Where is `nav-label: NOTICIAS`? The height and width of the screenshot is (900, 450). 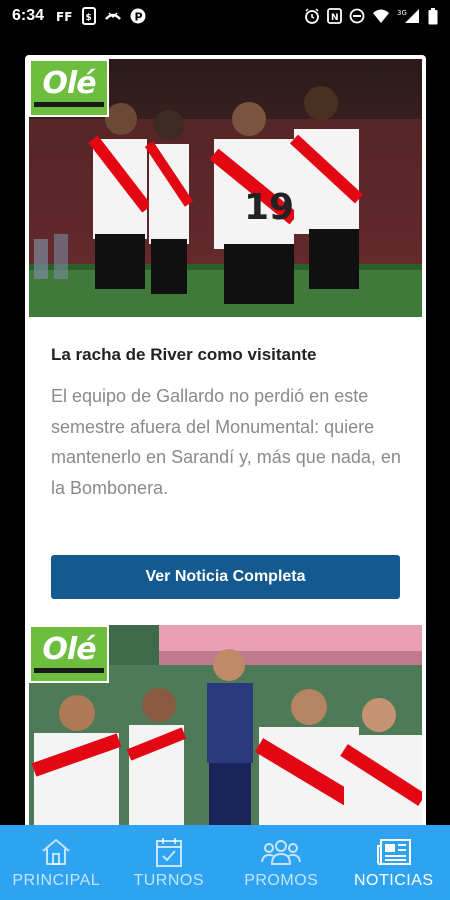 nav-label: NOTICIAS is located at coordinates (393, 880).